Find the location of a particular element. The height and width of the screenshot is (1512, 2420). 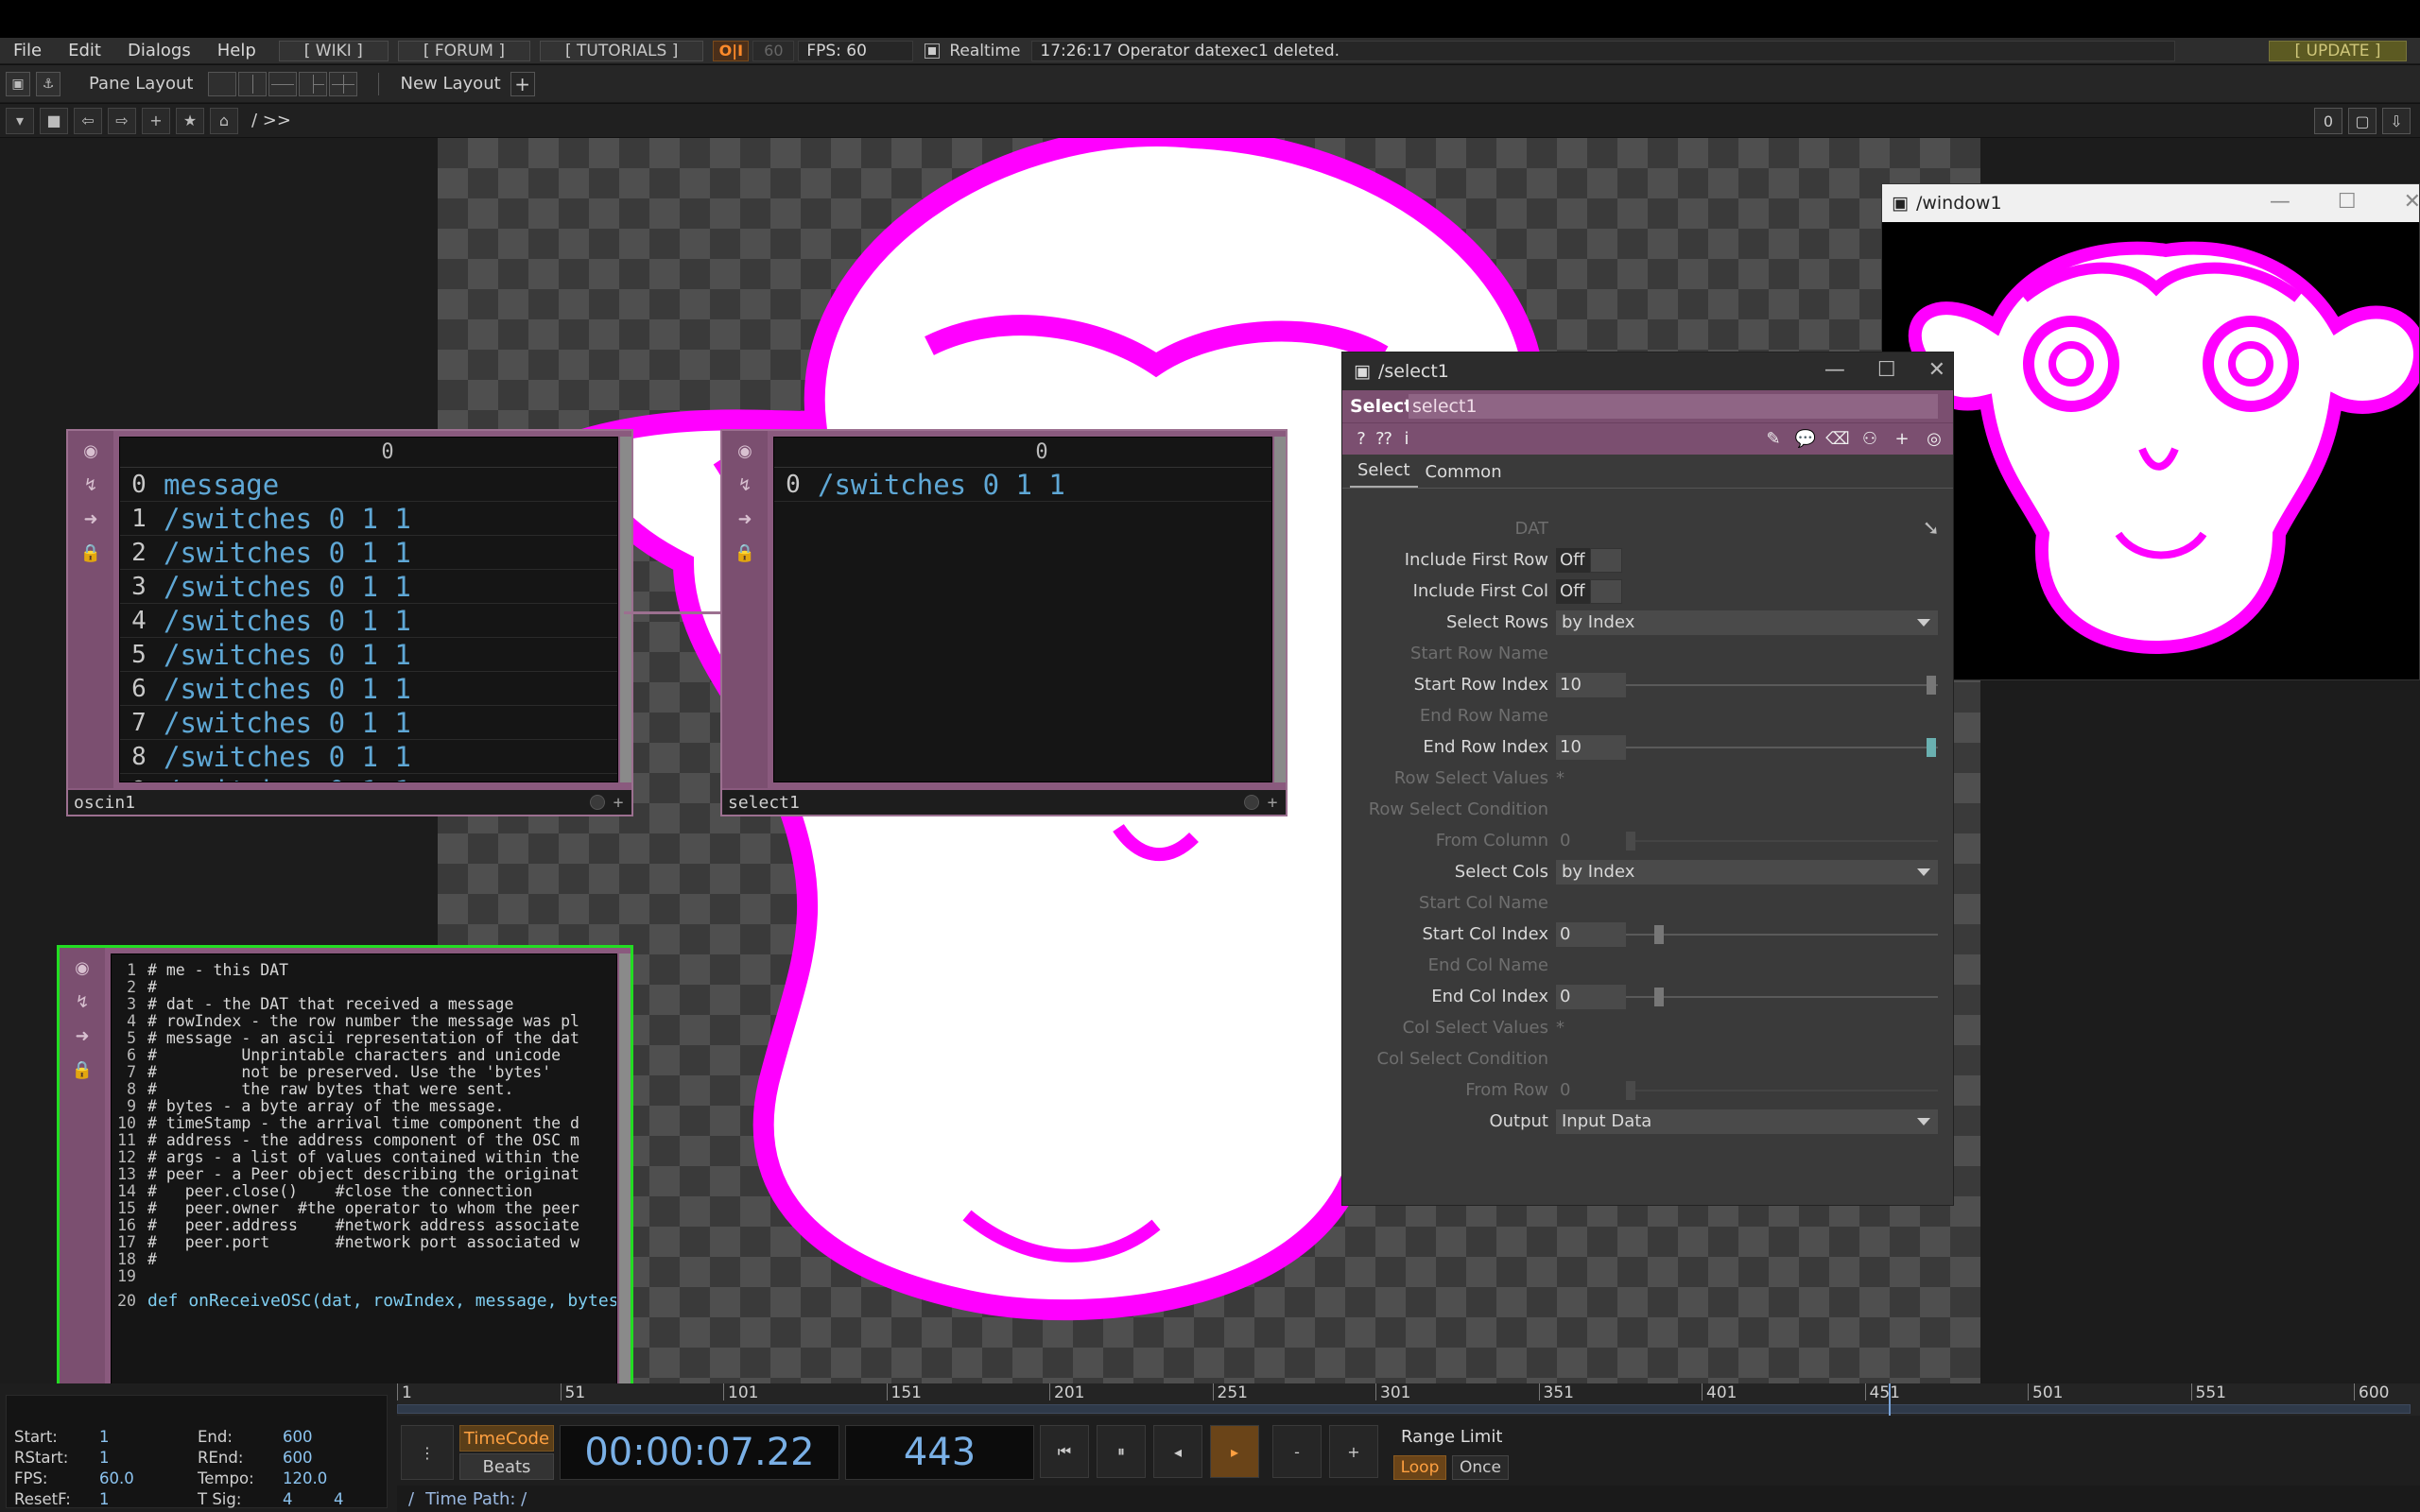

help-icon: ? is located at coordinates (1361, 439).